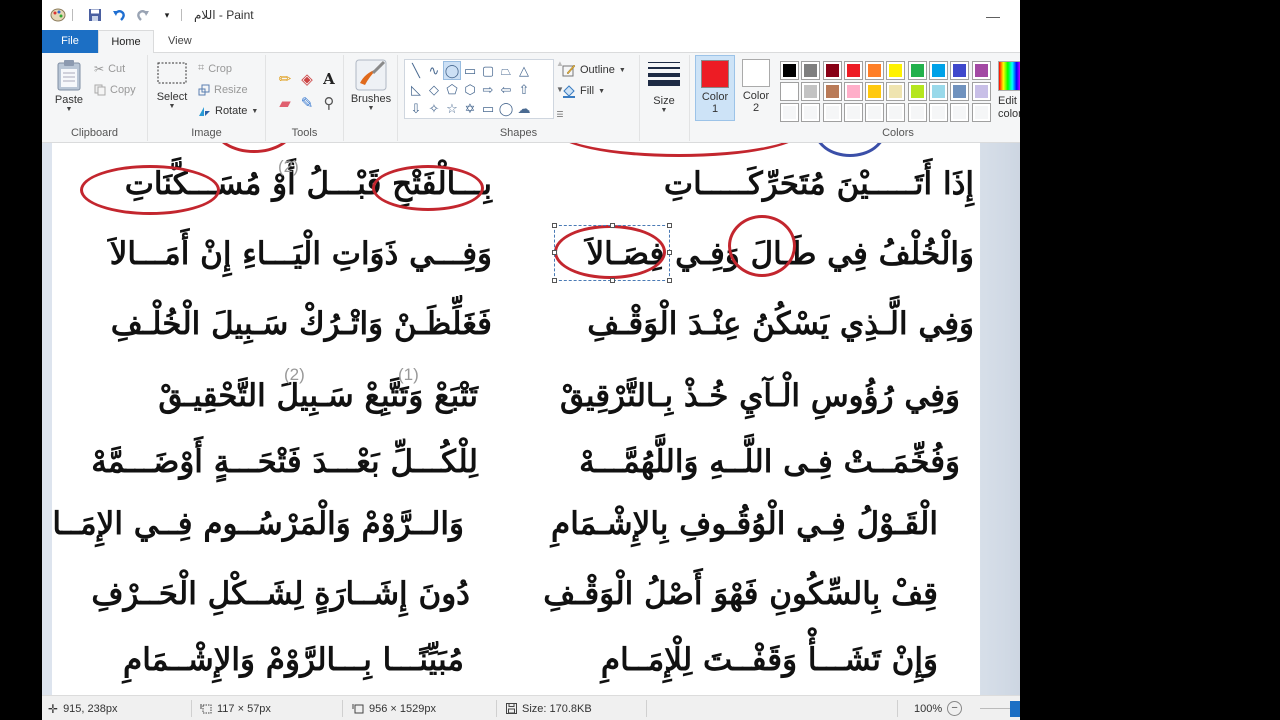  What do you see at coordinates (488, 70) in the screenshot?
I see `rounded-rectangle-shape: ▢` at bounding box center [488, 70].